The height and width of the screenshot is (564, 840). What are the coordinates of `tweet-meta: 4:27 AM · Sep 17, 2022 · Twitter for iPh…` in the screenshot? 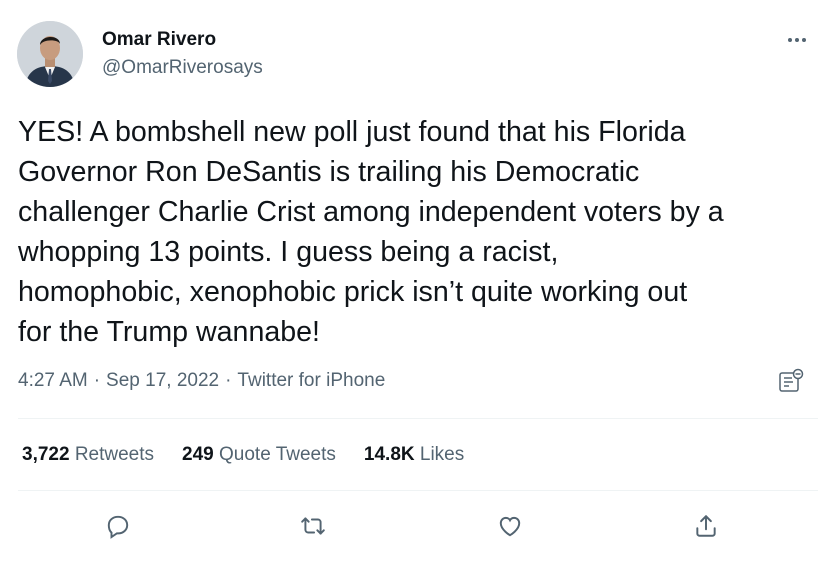 It's located at (201, 381).